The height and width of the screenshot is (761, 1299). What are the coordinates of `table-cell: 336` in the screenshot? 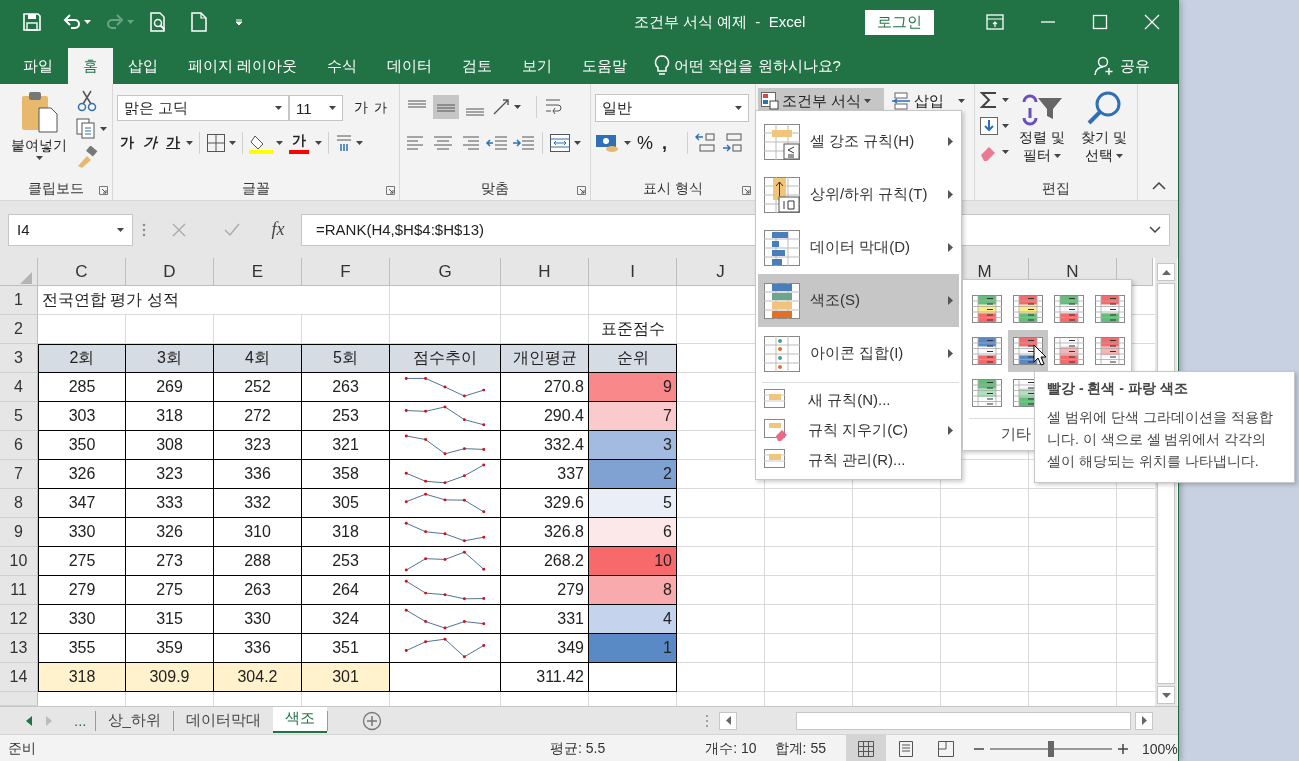 It's located at (258, 474).